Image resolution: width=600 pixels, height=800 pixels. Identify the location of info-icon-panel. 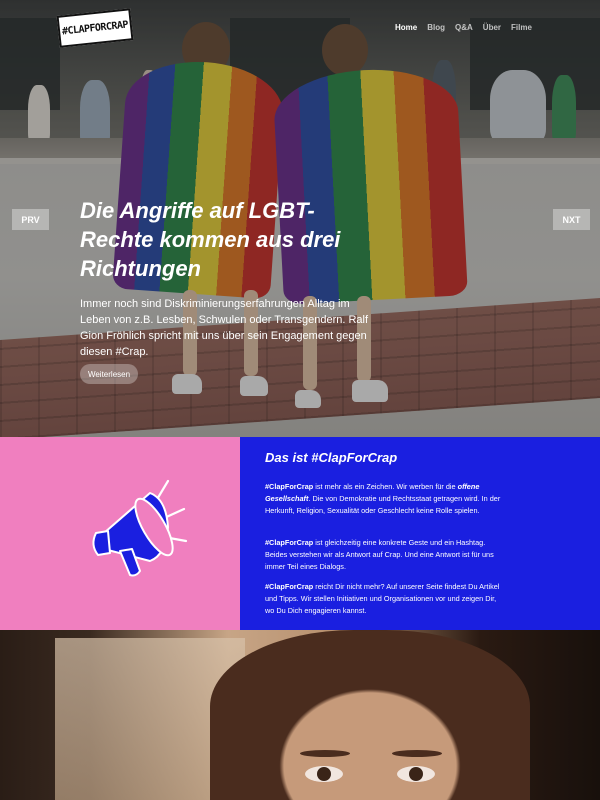
(120, 533).